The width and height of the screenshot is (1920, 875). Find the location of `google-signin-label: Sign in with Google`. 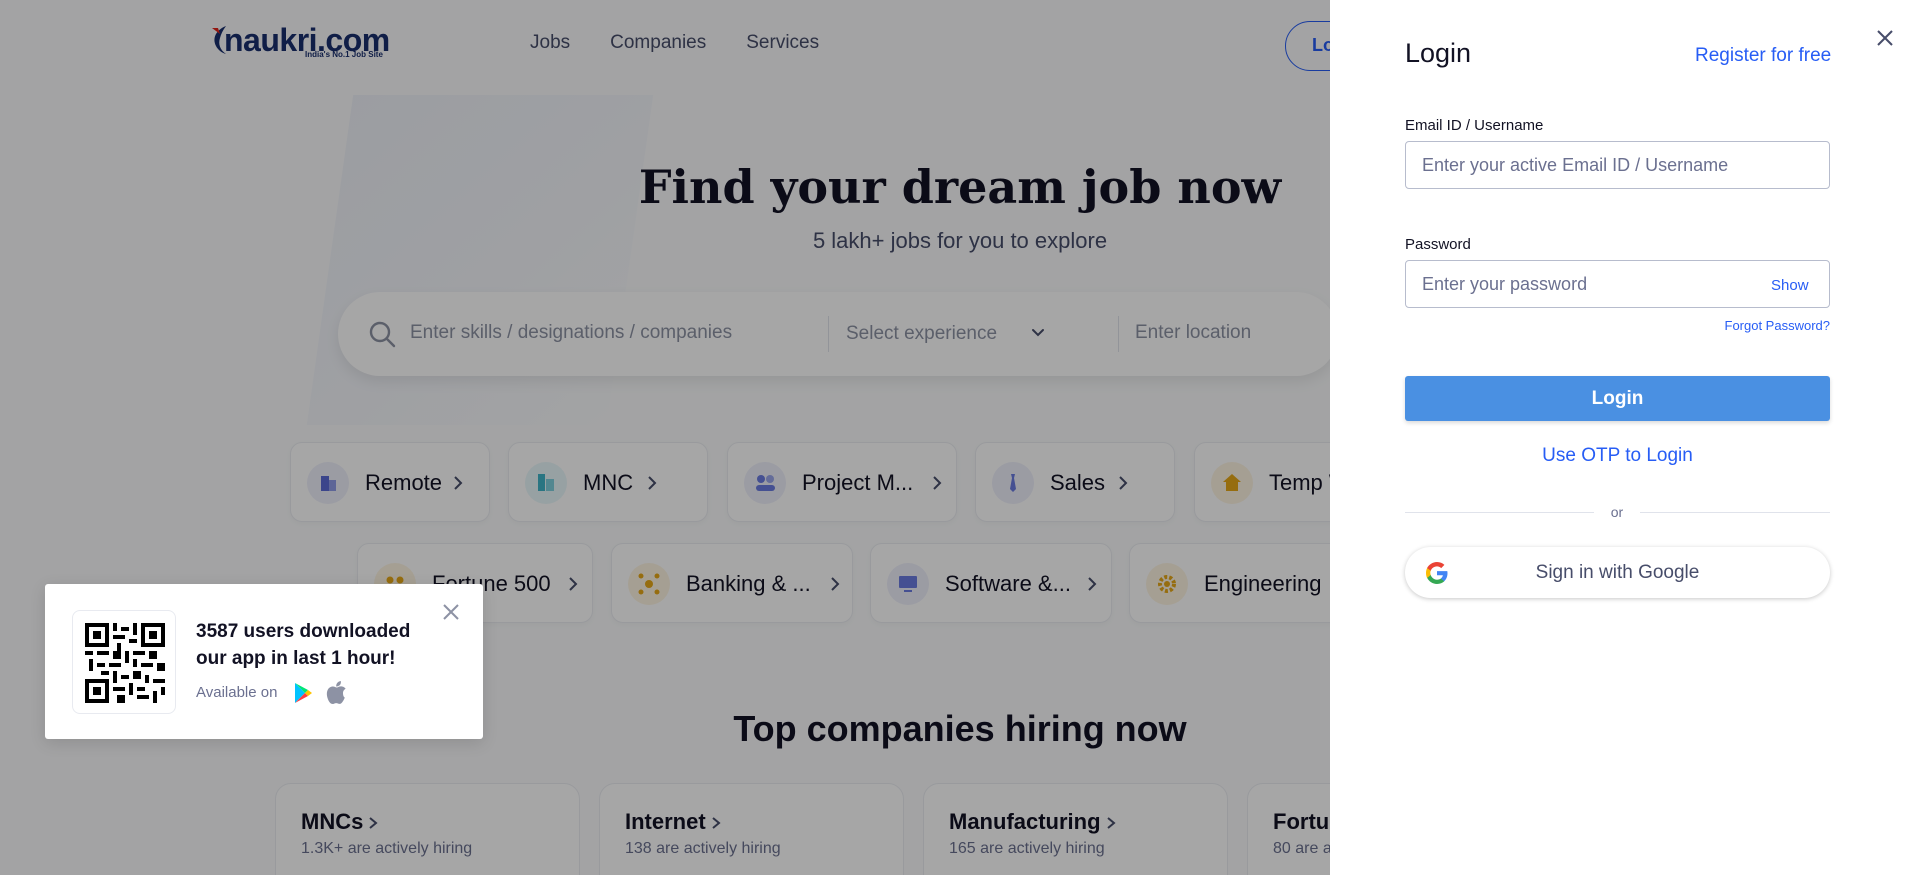

google-signin-label: Sign in with Google is located at coordinates (1617, 572).